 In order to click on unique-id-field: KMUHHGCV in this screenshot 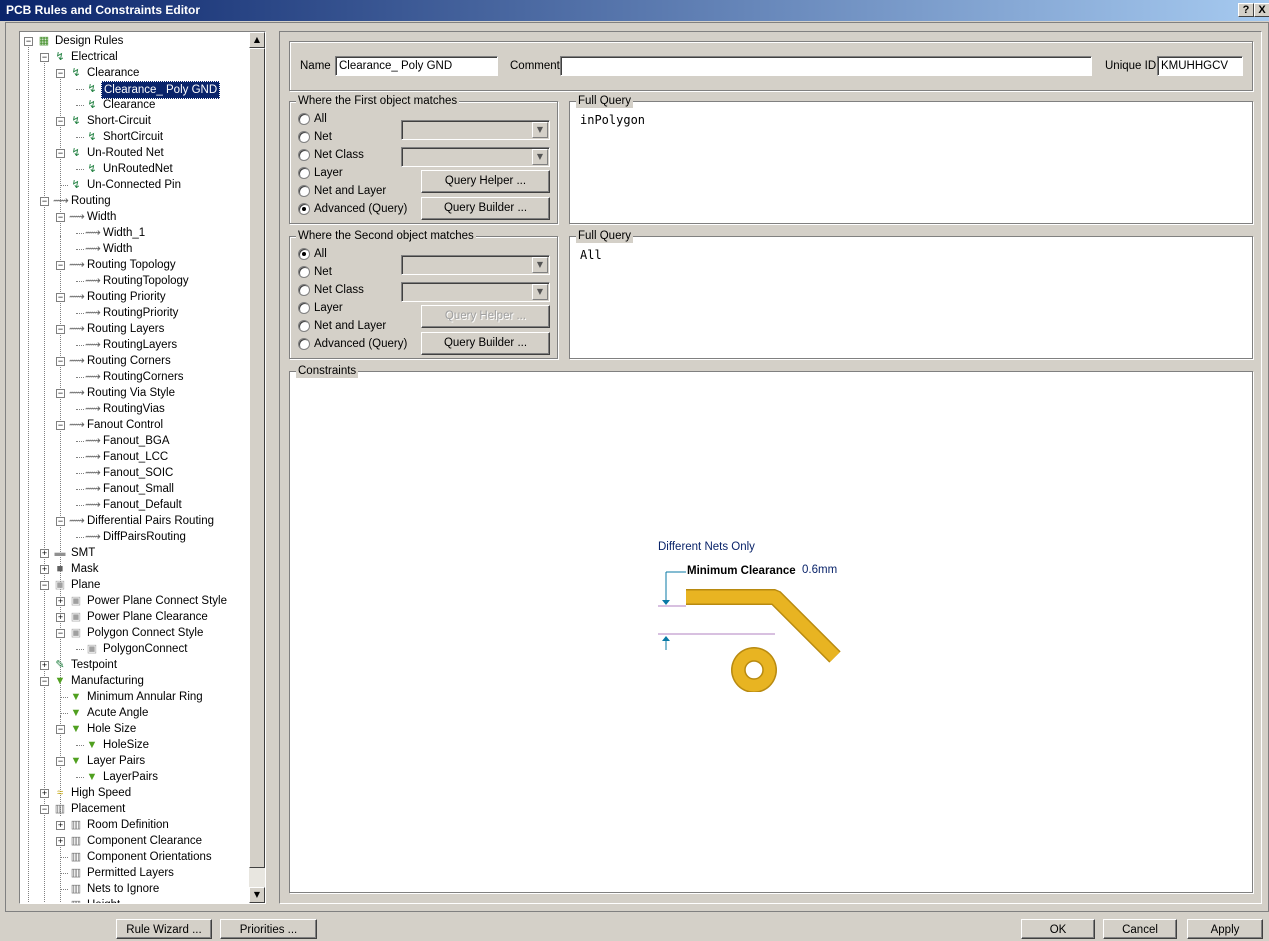, I will do `click(1200, 66)`.